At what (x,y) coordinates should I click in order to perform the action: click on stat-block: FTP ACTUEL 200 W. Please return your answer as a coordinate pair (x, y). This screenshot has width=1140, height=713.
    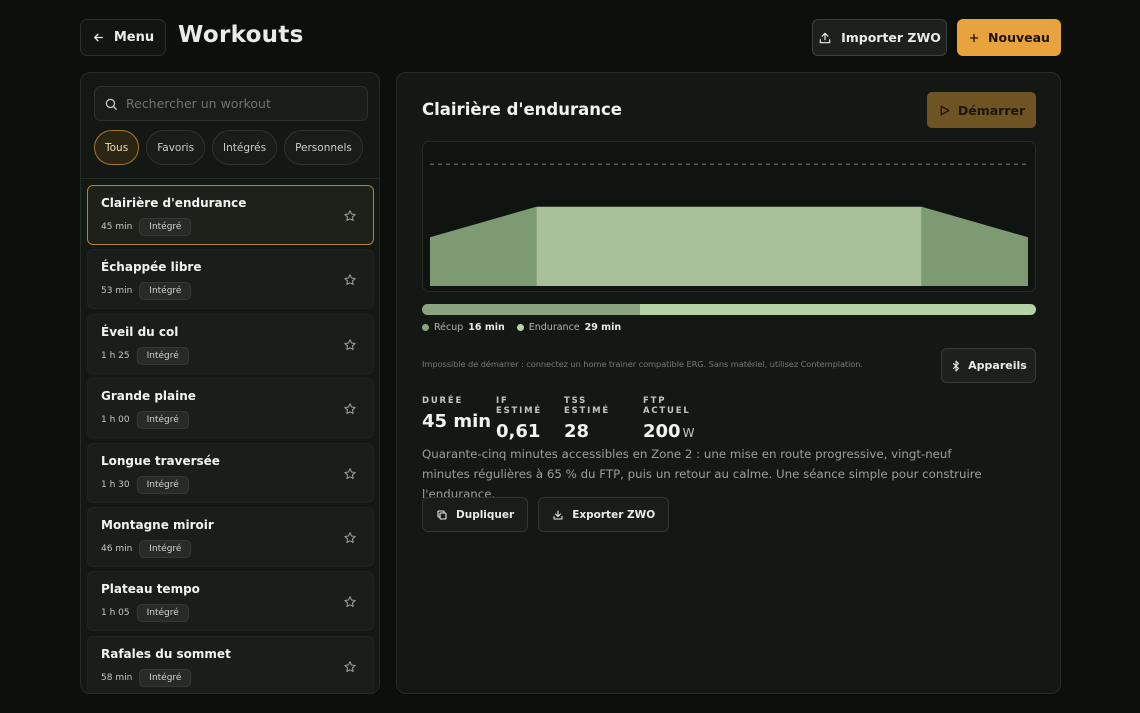
    Looking at the image, I should click on (668, 419).